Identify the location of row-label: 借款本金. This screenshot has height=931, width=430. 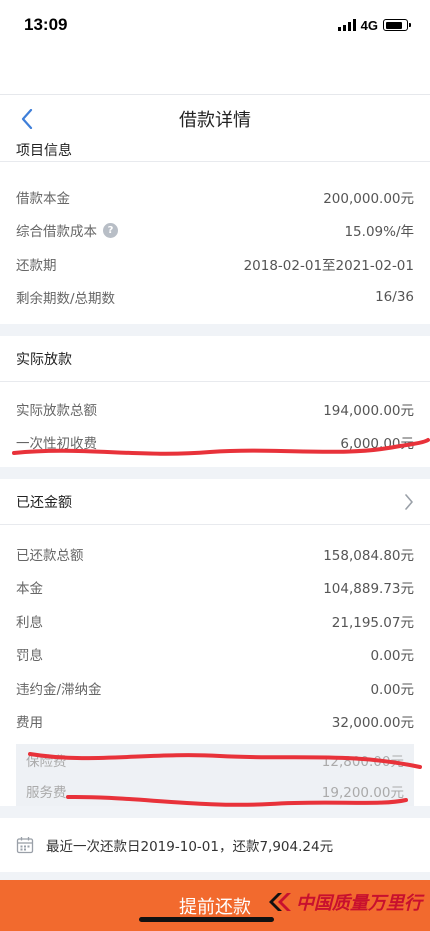
(43, 198).